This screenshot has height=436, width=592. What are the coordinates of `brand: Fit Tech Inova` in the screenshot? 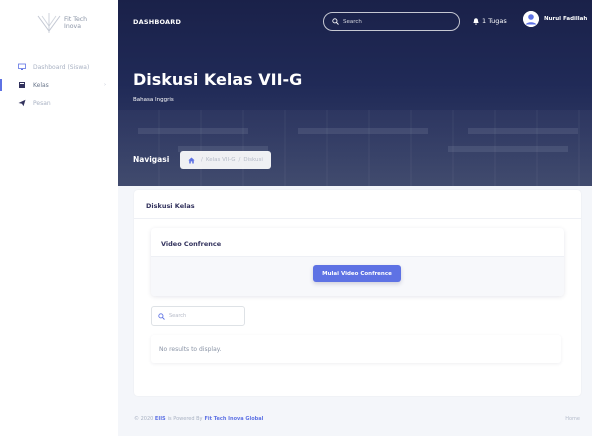 It's located at (61, 23).